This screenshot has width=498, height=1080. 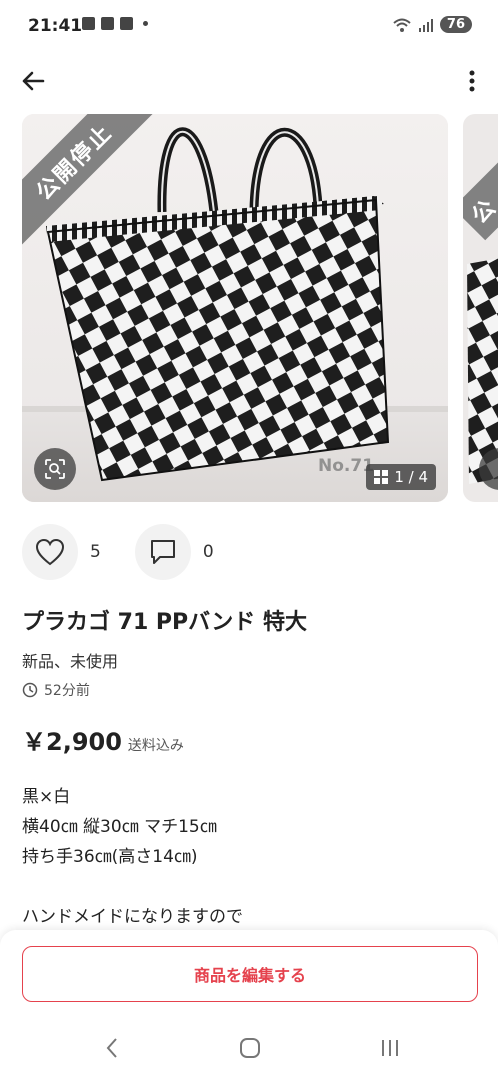 I want to click on description-line: 横40㎝ 縦30㎝ マチ15㎝, so click(x=119, y=827).